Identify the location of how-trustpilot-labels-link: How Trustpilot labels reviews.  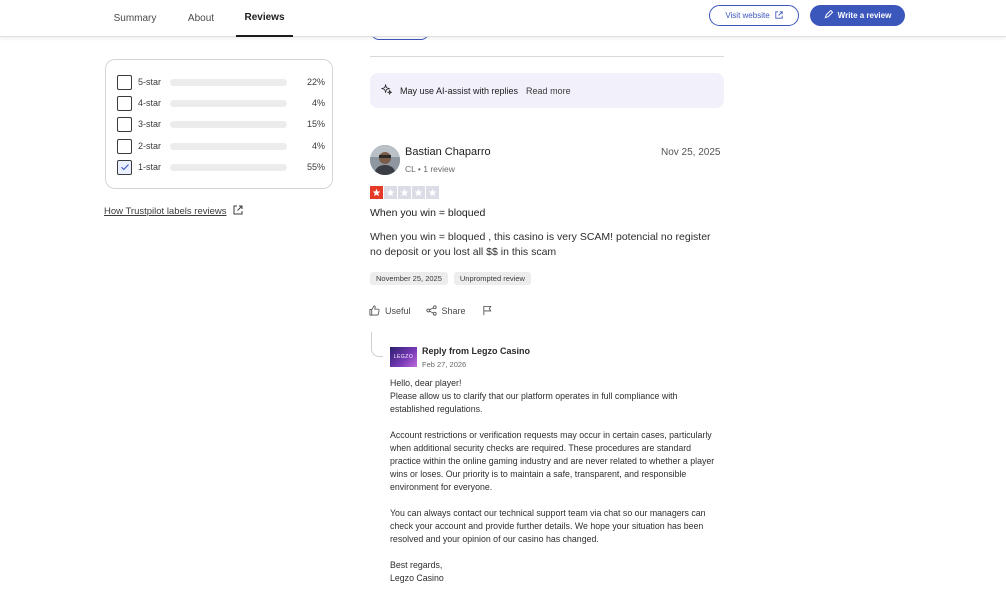
(173, 211).